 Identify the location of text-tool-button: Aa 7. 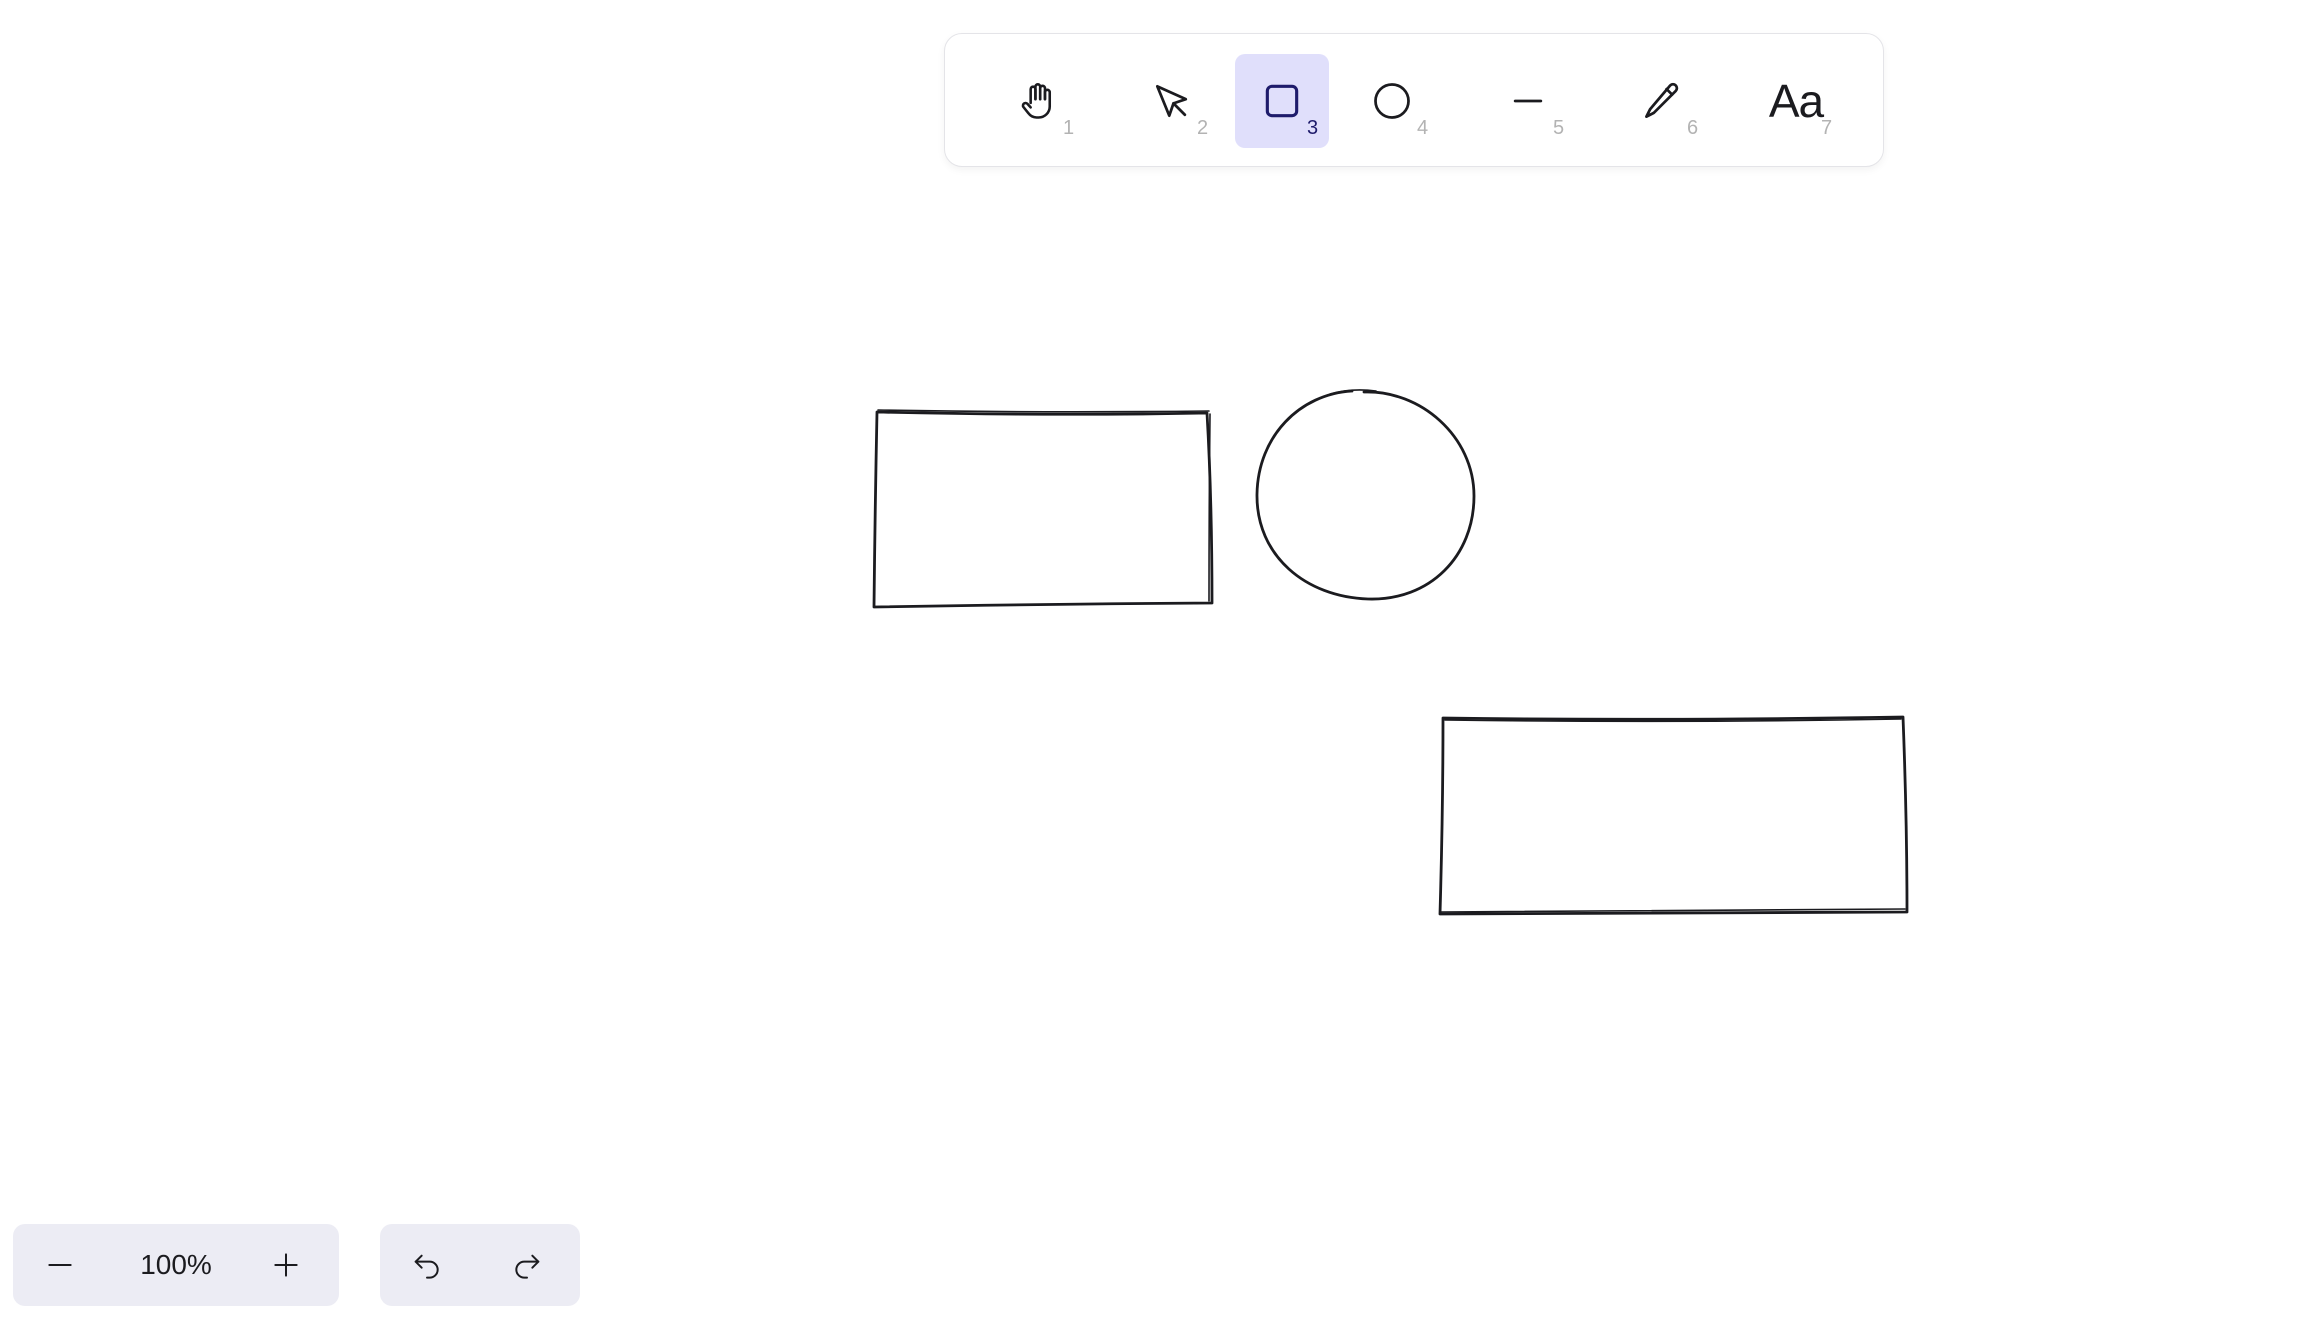
(1796, 101).